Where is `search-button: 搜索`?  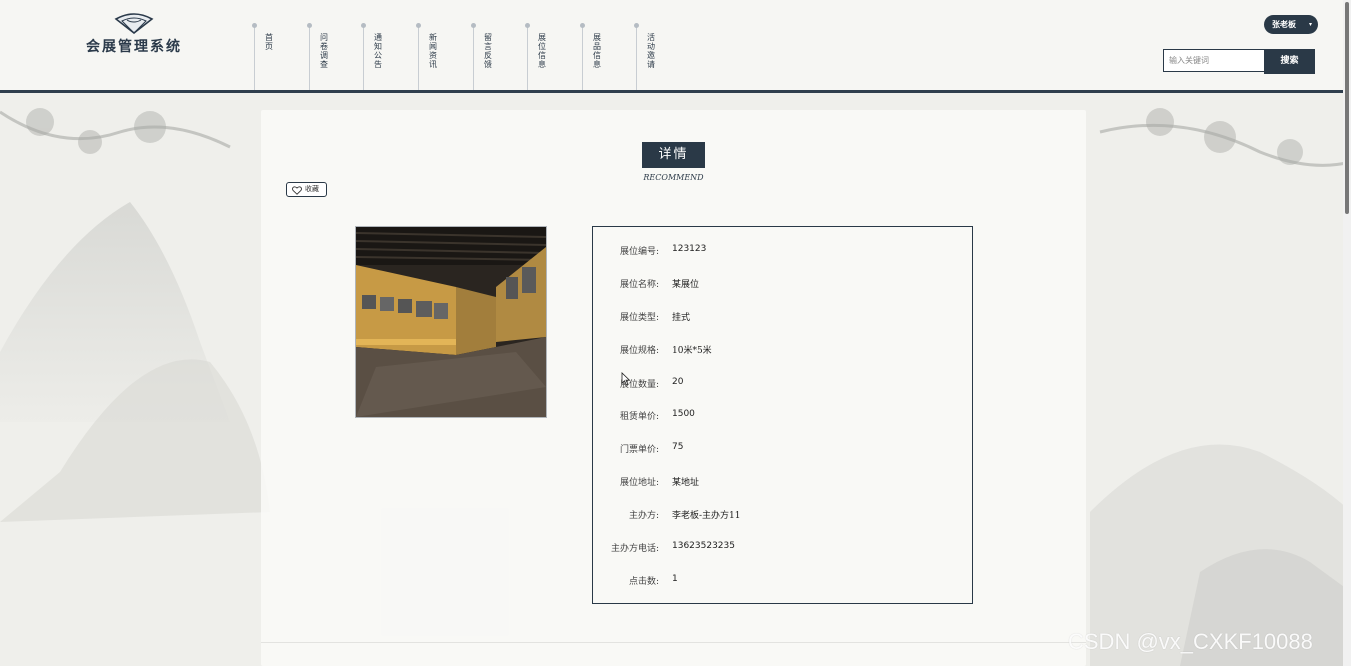
search-button: 搜索 is located at coordinates (1289, 61).